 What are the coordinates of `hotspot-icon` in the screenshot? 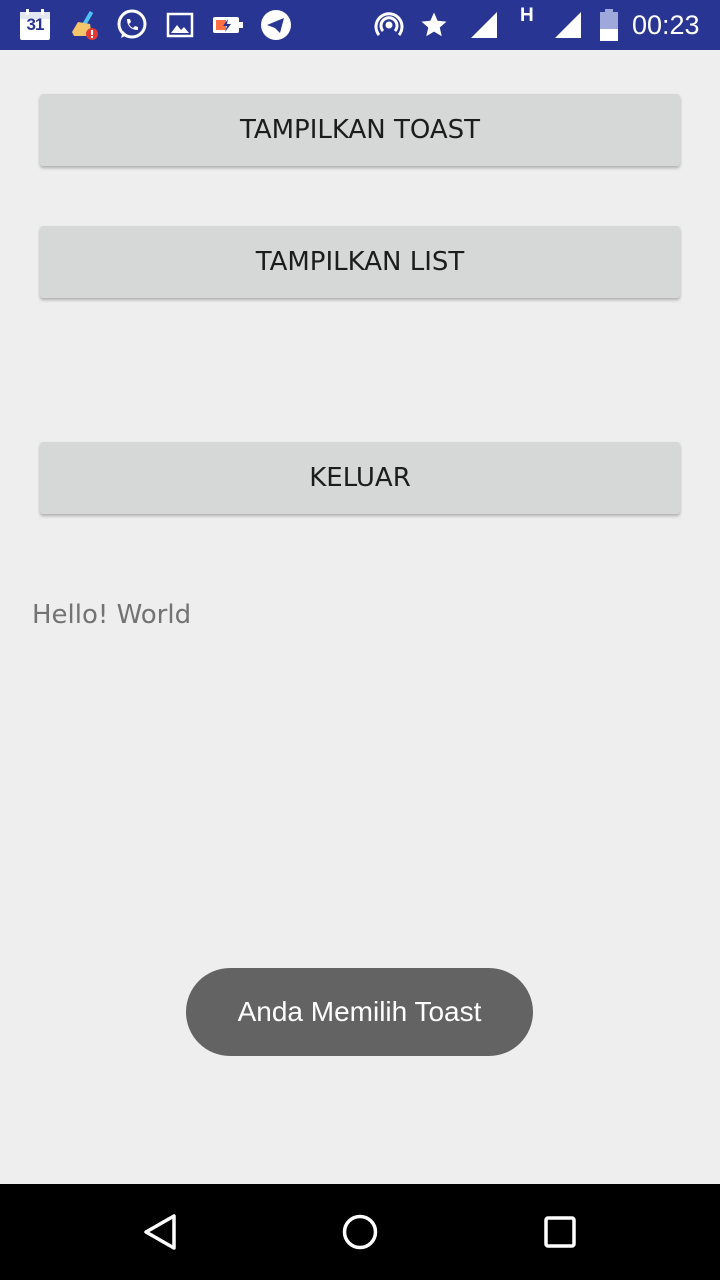 It's located at (389, 25).